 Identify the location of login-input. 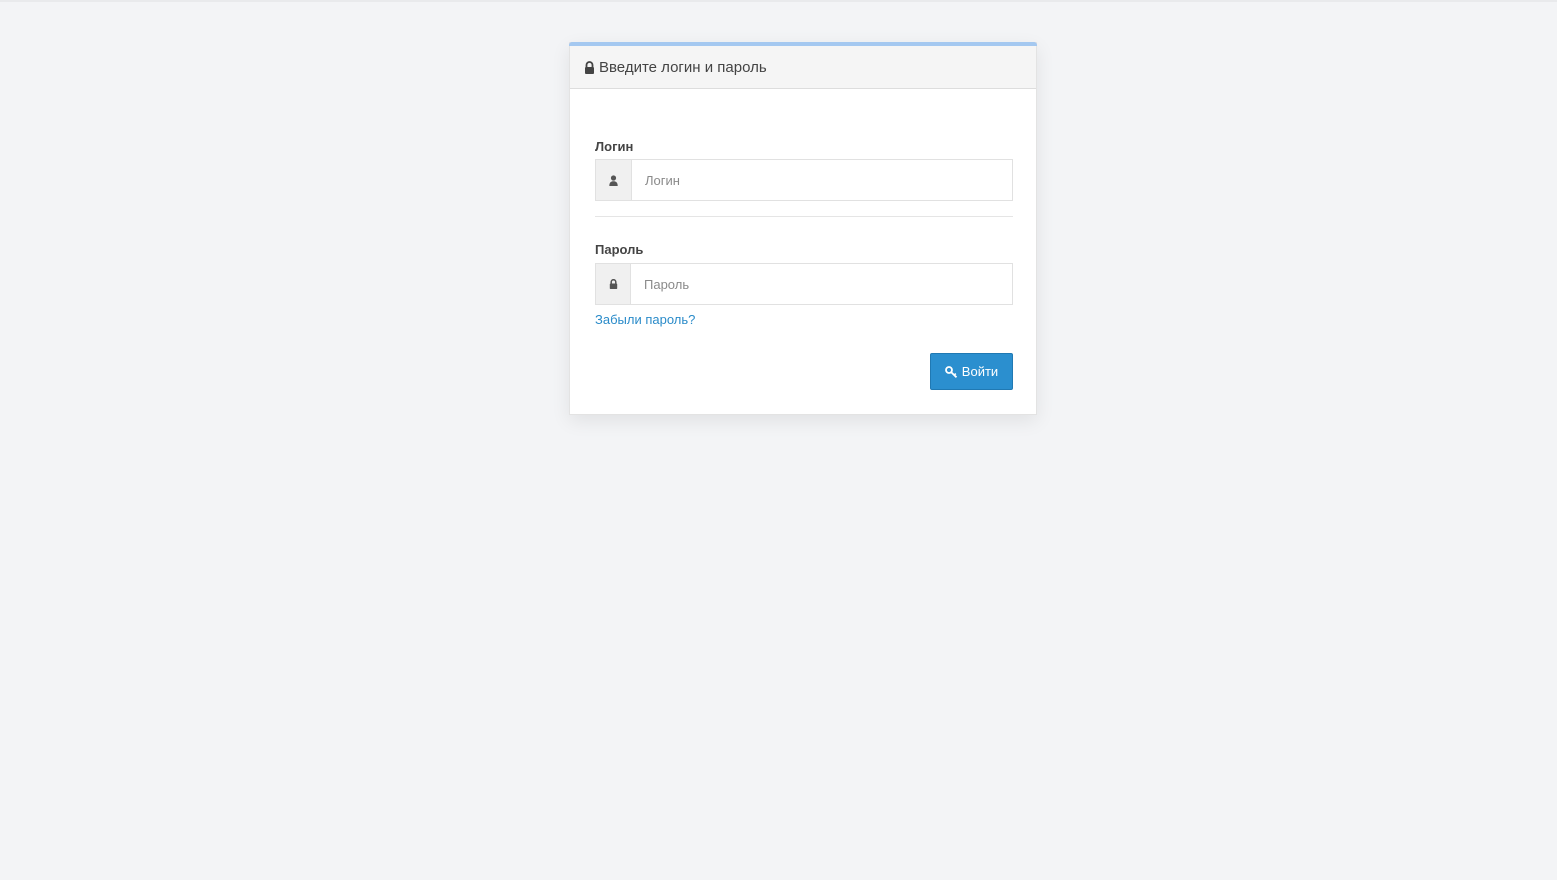
(822, 180).